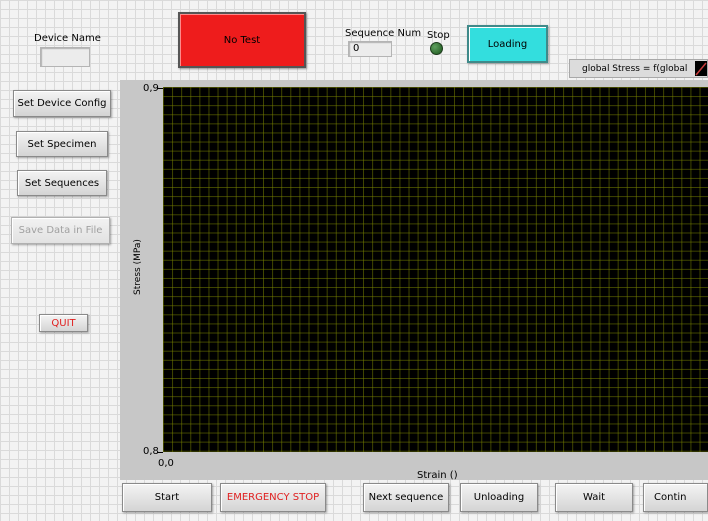 Image resolution: width=708 pixels, height=521 pixels. What do you see at coordinates (499, 497) in the screenshot?
I see `unloading-button: Unloading` at bounding box center [499, 497].